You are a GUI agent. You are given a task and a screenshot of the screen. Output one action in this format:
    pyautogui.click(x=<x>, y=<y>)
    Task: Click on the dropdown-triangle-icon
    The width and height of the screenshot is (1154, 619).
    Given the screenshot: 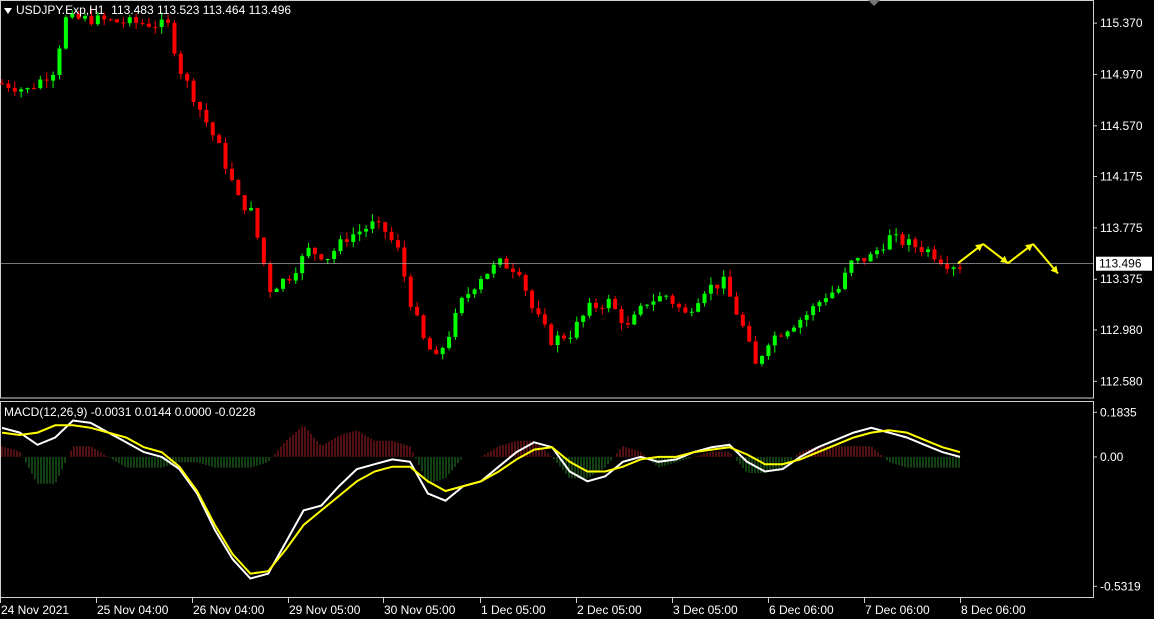 What is the action you would take?
    pyautogui.click(x=8, y=10)
    